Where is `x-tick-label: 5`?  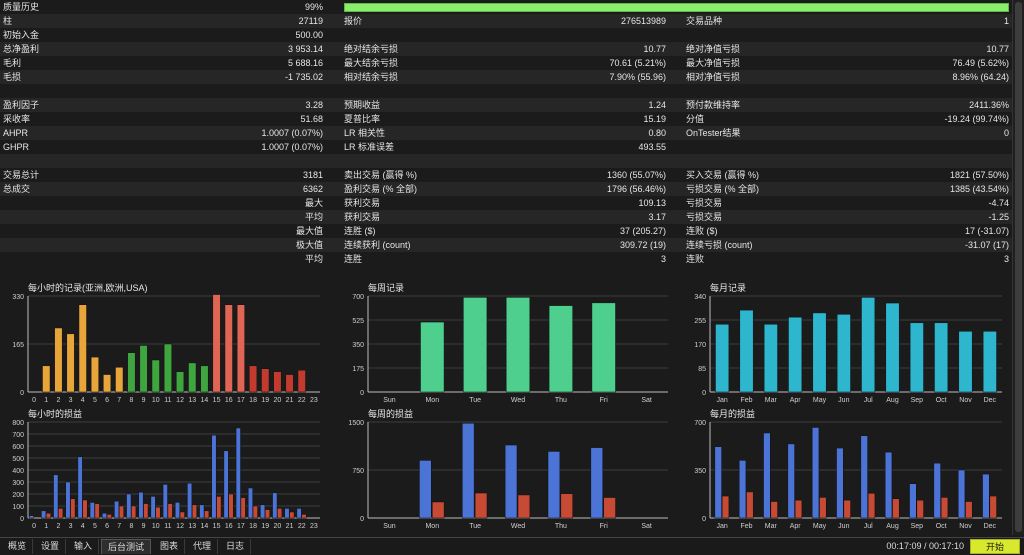 x-tick-label: 5 is located at coordinates (95, 526).